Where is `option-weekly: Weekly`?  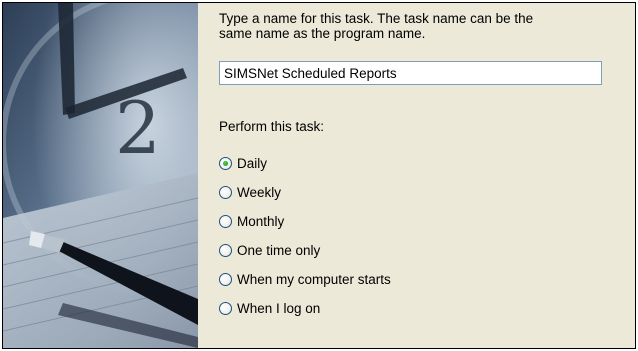 option-weekly: Weekly is located at coordinates (305, 192).